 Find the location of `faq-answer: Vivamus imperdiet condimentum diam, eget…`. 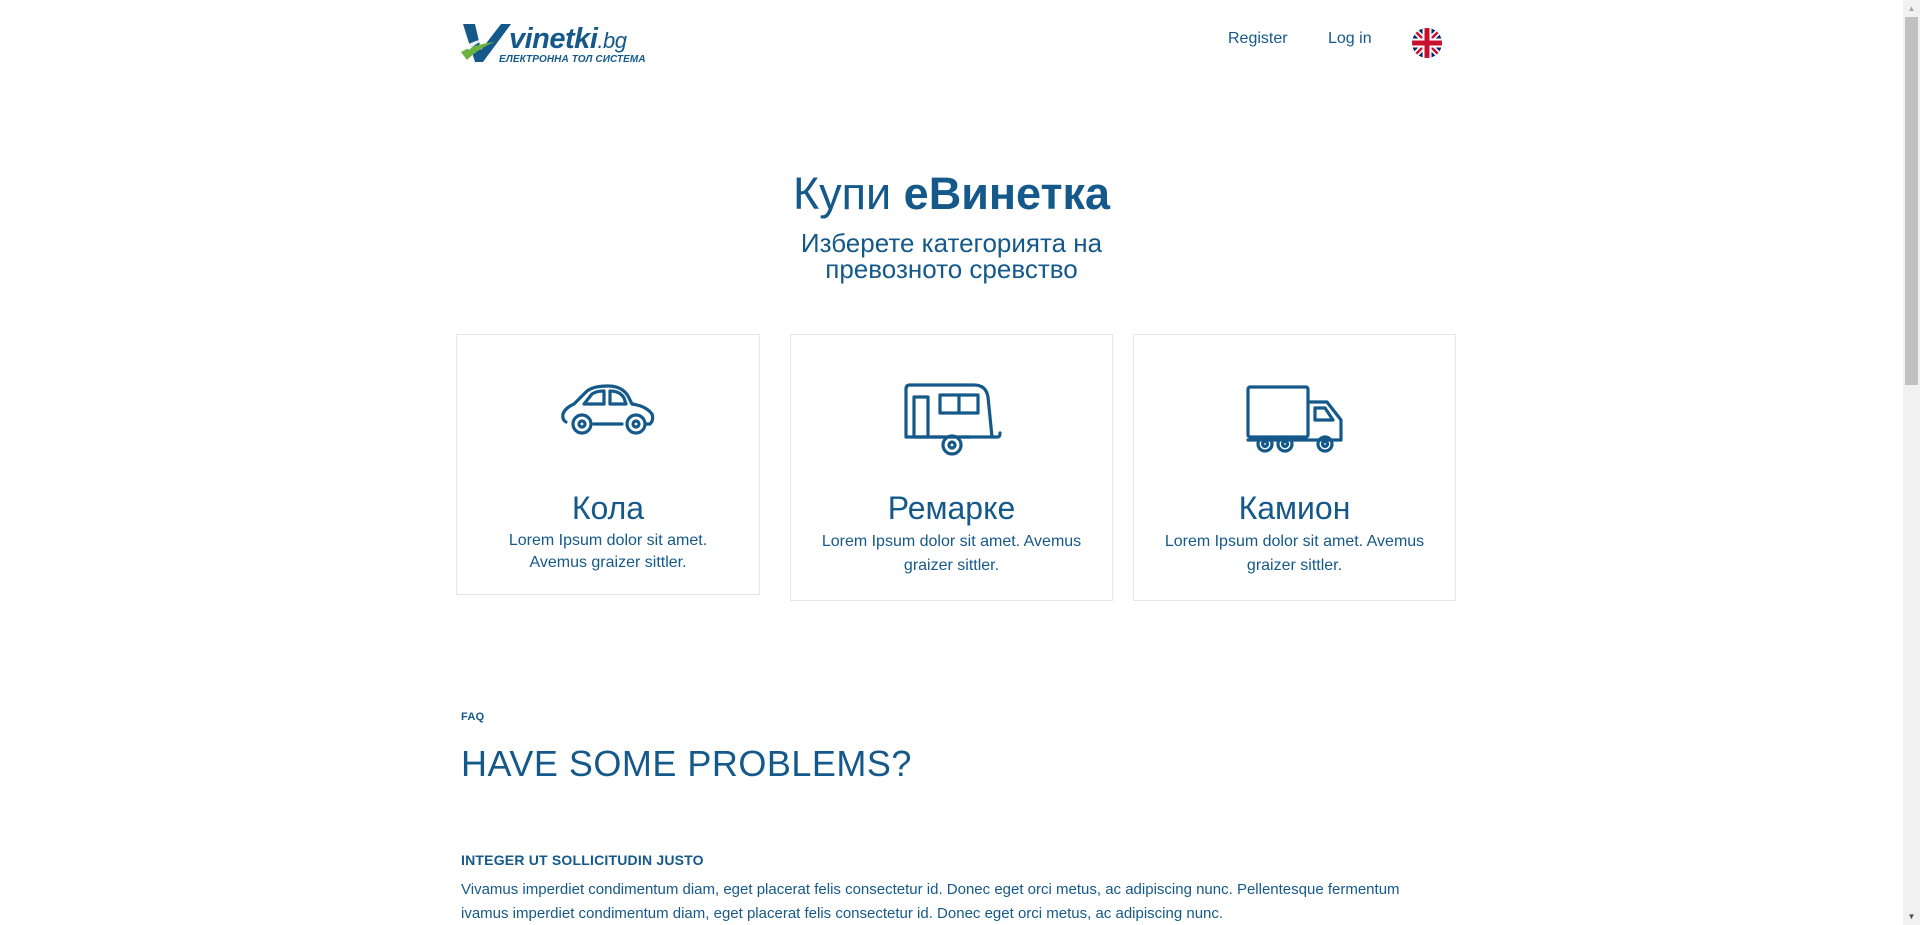

faq-answer: Vivamus imperdiet condimentum diam, eget… is located at coordinates (930, 901).